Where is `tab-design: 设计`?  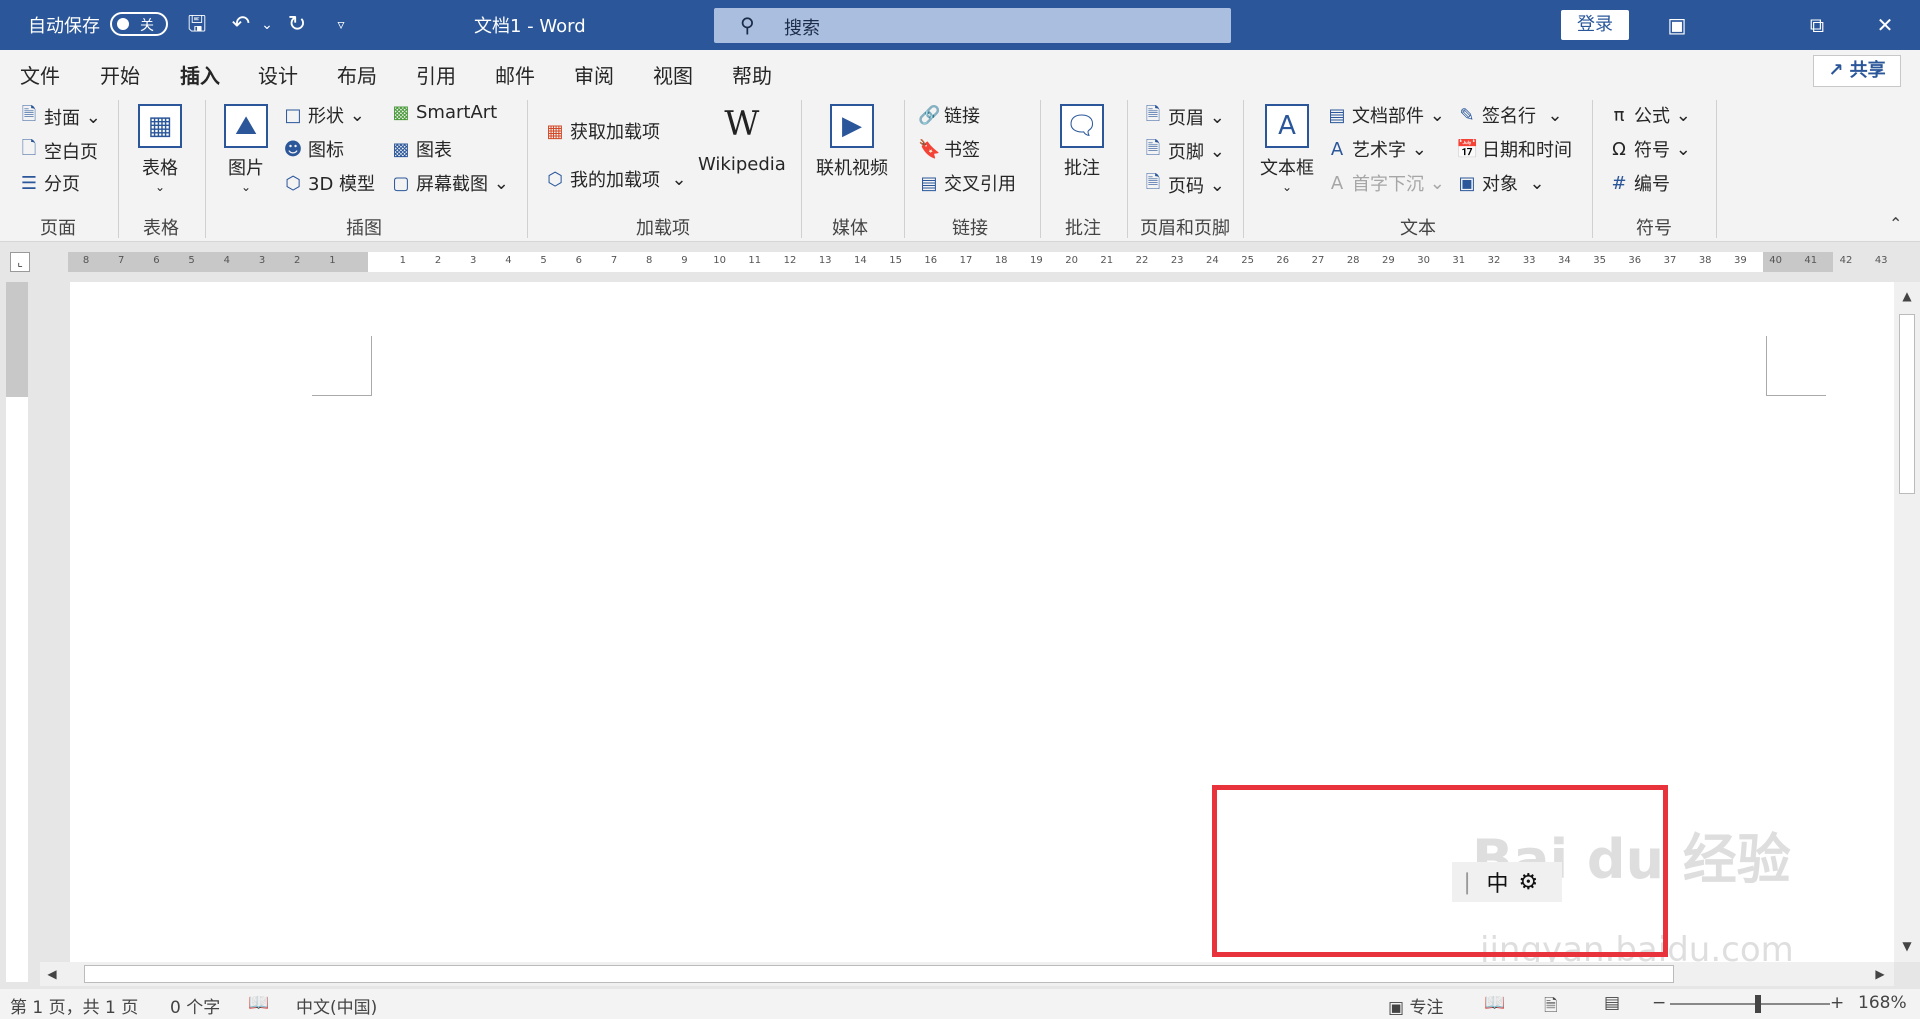
tab-design: 设计 is located at coordinates (278, 74).